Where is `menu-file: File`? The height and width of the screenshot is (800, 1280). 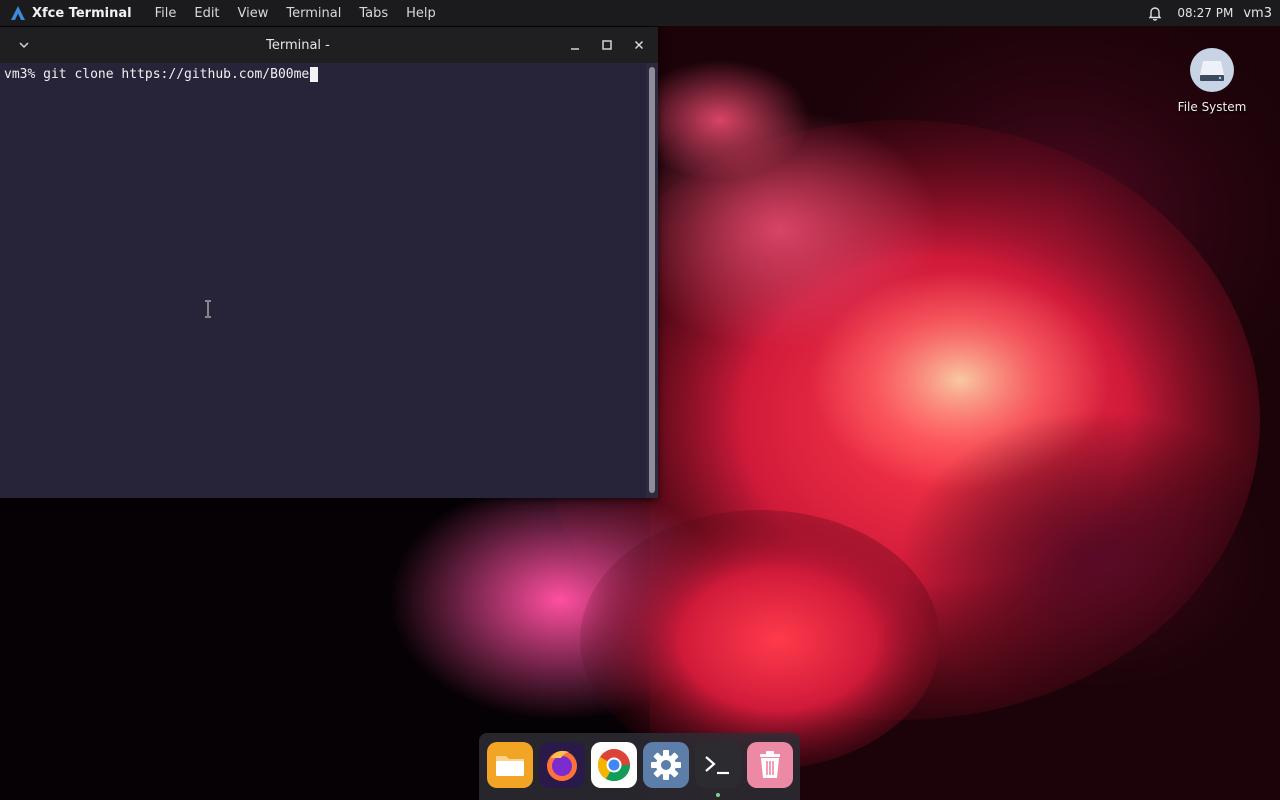
menu-file: File is located at coordinates (166, 13).